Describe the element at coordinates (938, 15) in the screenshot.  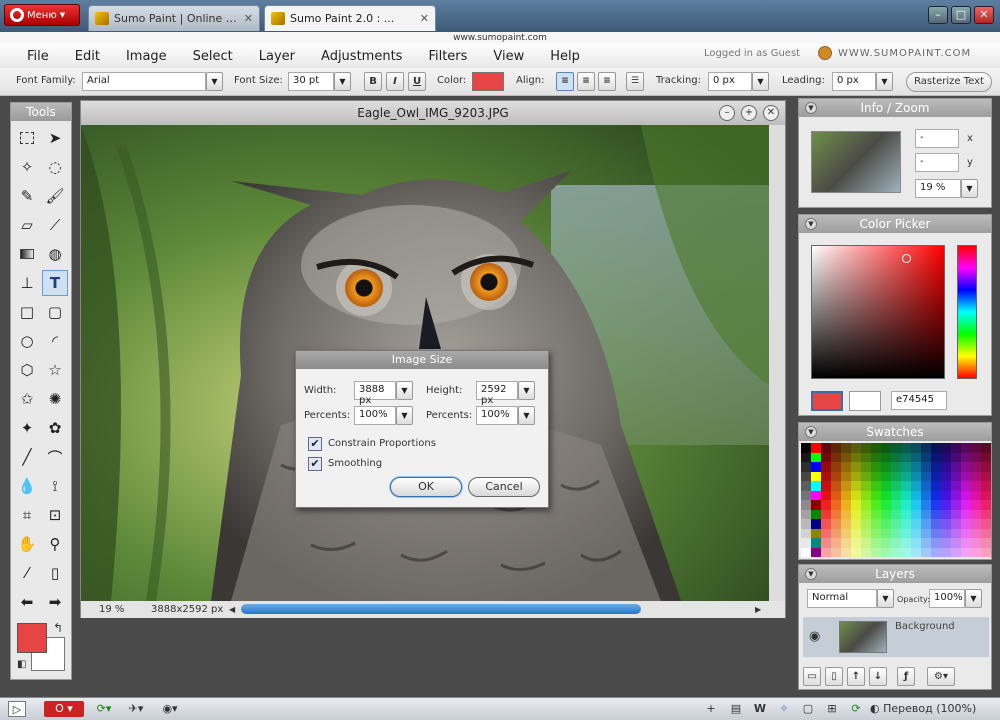
I see `minimize-button: –` at that location.